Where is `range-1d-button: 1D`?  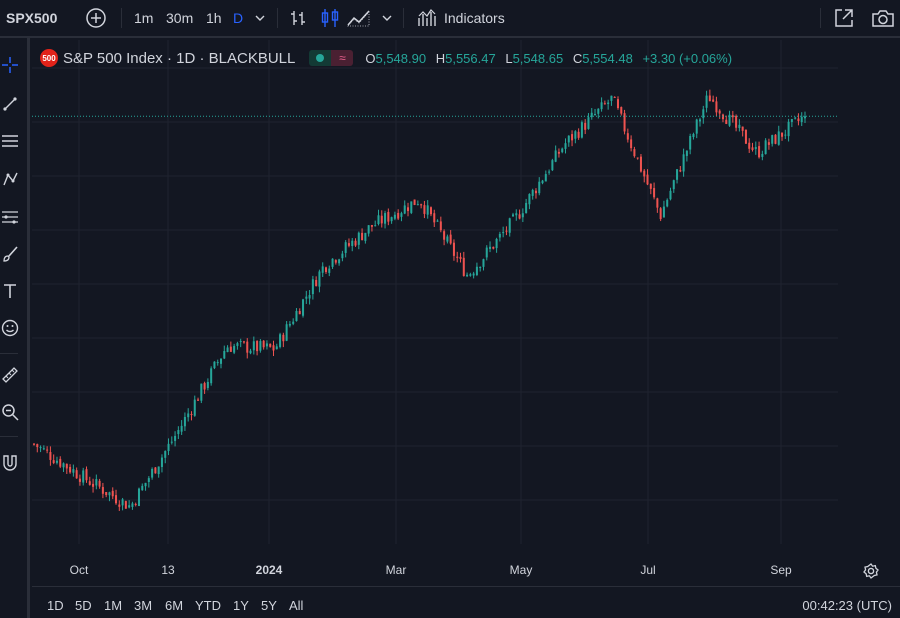 range-1d-button: 1D is located at coordinates (55, 605).